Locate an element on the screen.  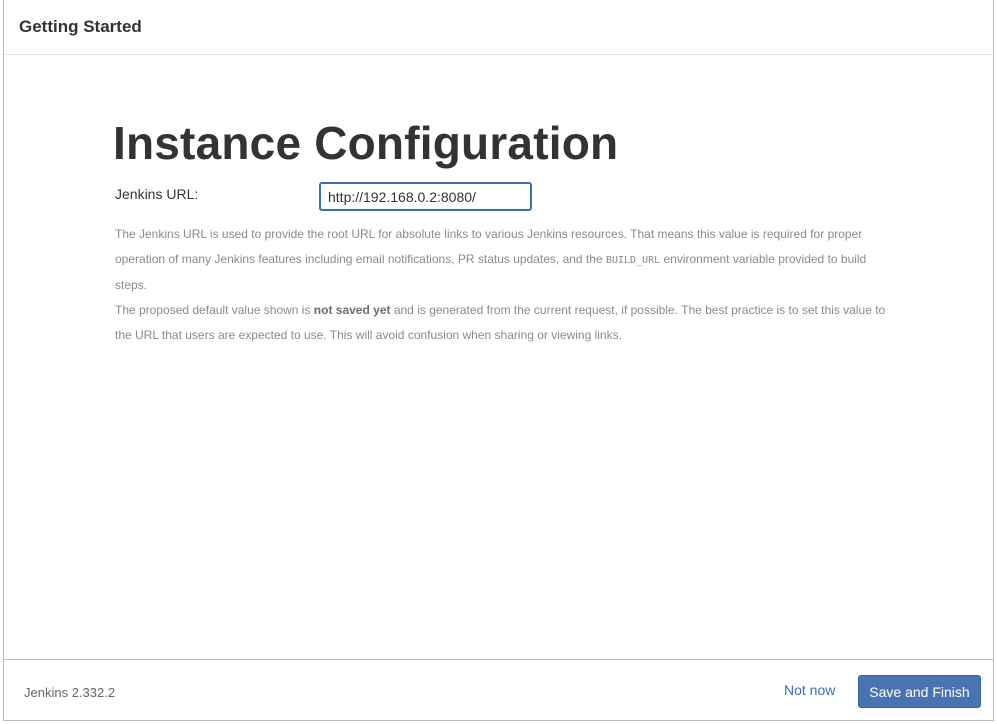
not-saved-yet-emphasis: not saved yet is located at coordinates (352, 310).